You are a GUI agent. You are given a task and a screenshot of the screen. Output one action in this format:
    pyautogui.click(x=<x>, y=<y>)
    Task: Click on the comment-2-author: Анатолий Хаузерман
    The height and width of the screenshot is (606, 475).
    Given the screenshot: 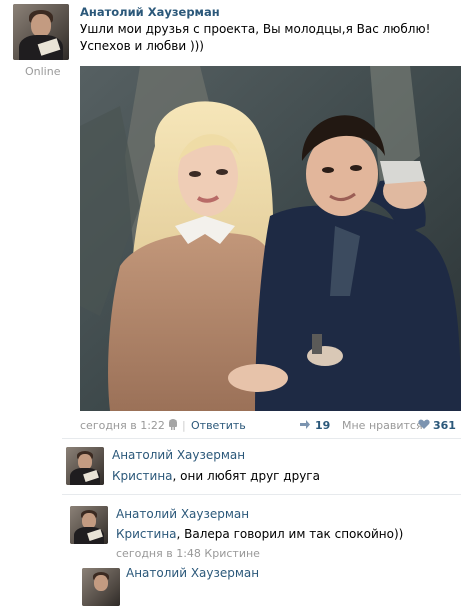 What is the action you would take?
    pyautogui.click(x=182, y=514)
    